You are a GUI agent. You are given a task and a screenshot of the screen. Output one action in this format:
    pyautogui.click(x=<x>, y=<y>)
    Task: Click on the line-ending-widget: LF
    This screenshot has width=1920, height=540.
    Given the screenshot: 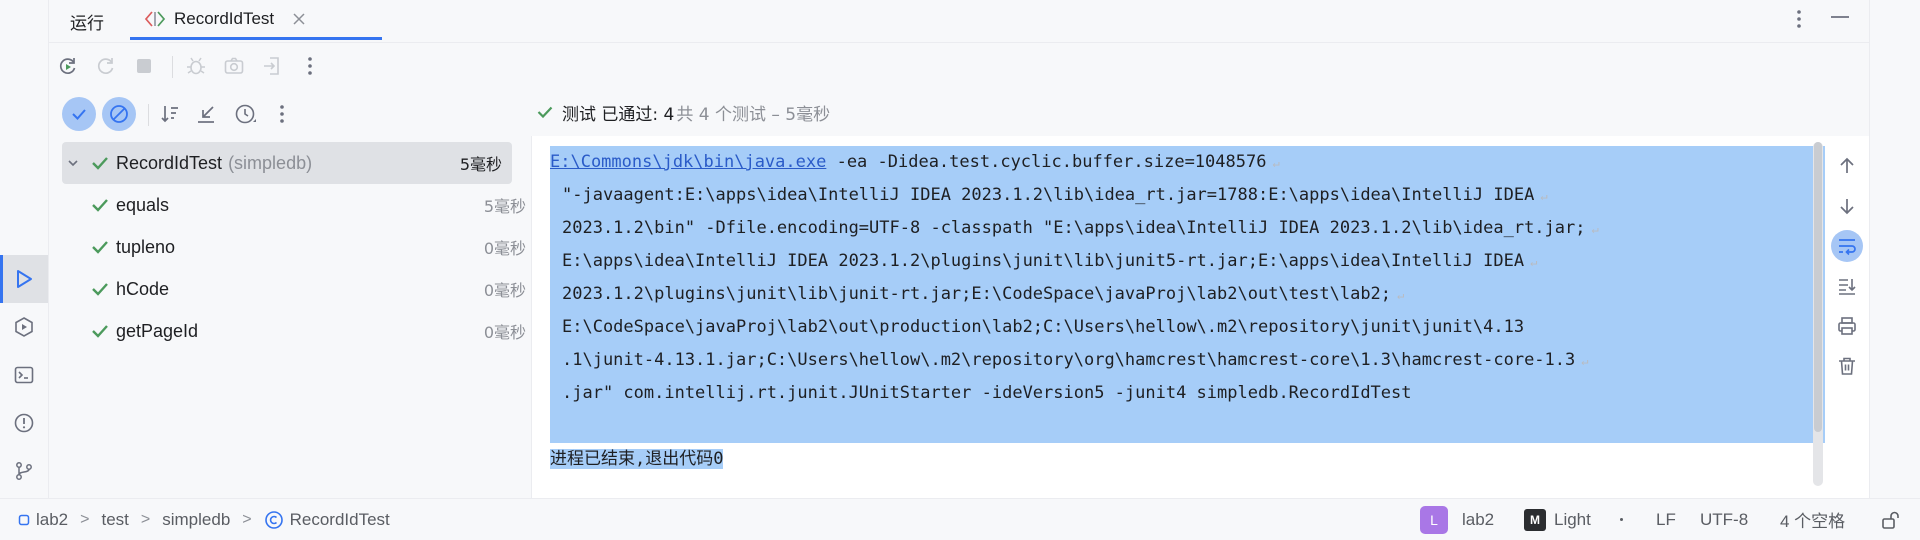 What is the action you would take?
    pyautogui.click(x=1666, y=519)
    